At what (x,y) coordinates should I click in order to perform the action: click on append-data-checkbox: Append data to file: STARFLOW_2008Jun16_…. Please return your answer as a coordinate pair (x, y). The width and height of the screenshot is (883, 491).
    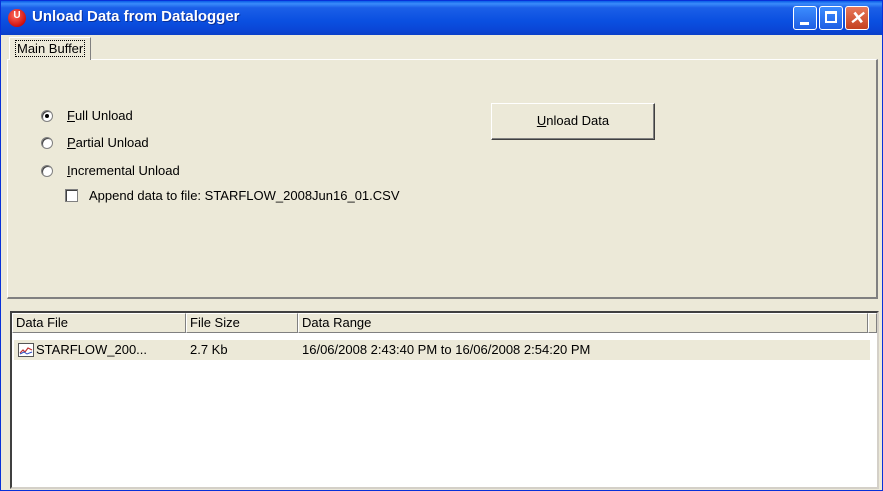
    Looking at the image, I should click on (275, 196).